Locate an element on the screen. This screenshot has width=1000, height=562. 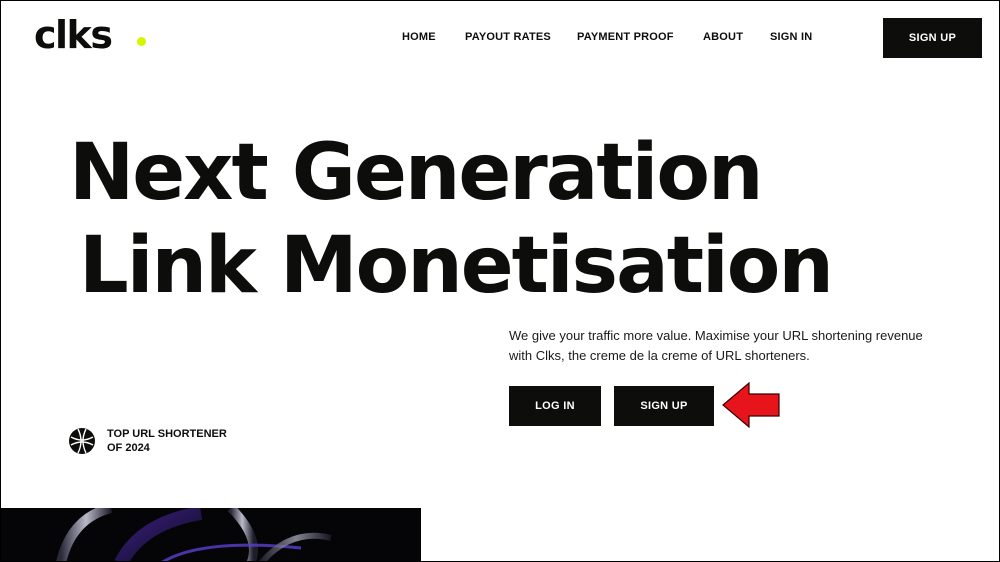
hero-title-line2: Link Monetisation is located at coordinates (456, 266).